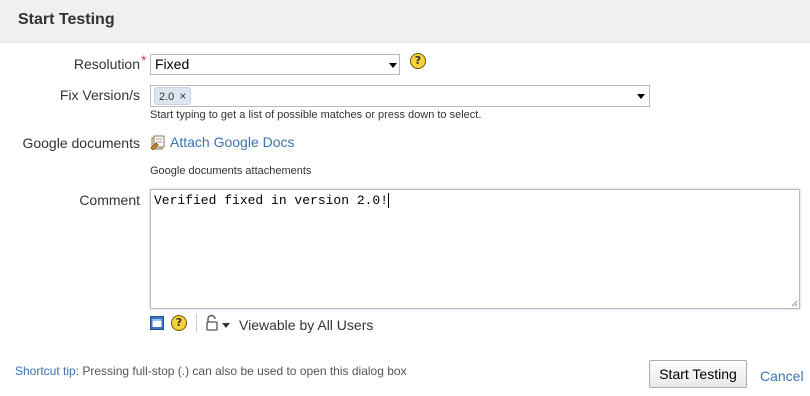 Image resolution: width=810 pixels, height=396 pixels. I want to click on attach-docs-icon, so click(158, 142).